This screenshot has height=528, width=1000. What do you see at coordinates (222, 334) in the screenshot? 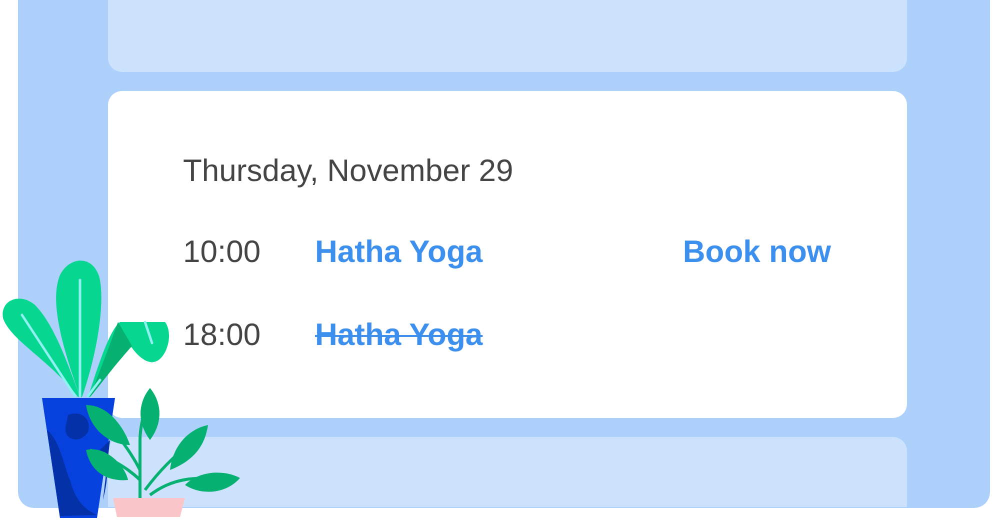
I see `session-time: 18:00` at bounding box center [222, 334].